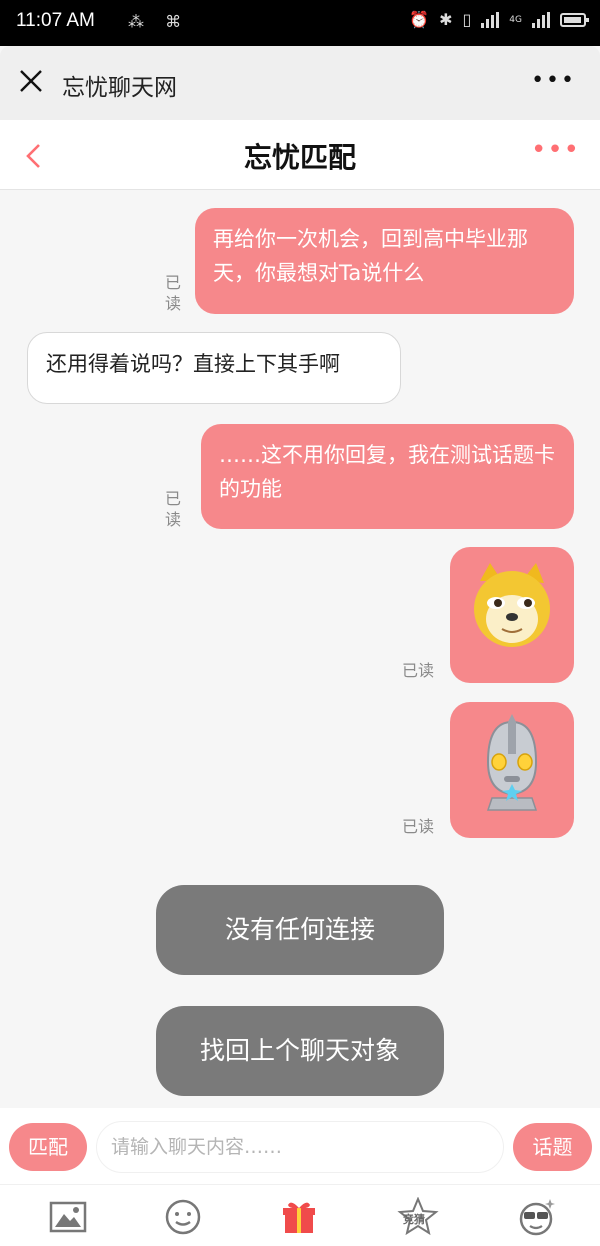  What do you see at coordinates (300, 23) in the screenshot?
I see `status-bar: 11:07 AM ⁂ ⌘ ⏰ ✱ ▯ 4G` at bounding box center [300, 23].